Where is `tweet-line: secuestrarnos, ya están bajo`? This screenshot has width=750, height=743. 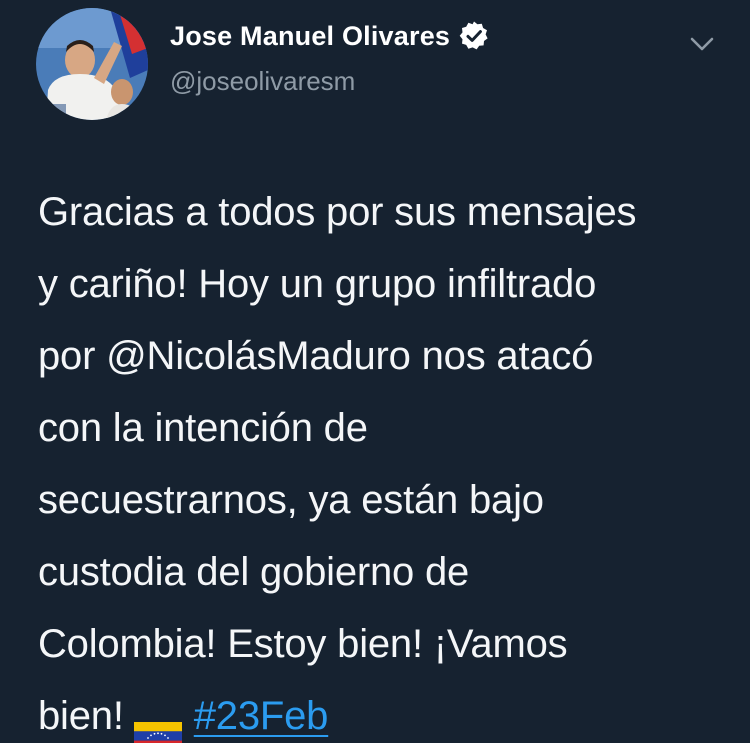
tweet-line: secuestrarnos, ya están bajo is located at coordinates (291, 500).